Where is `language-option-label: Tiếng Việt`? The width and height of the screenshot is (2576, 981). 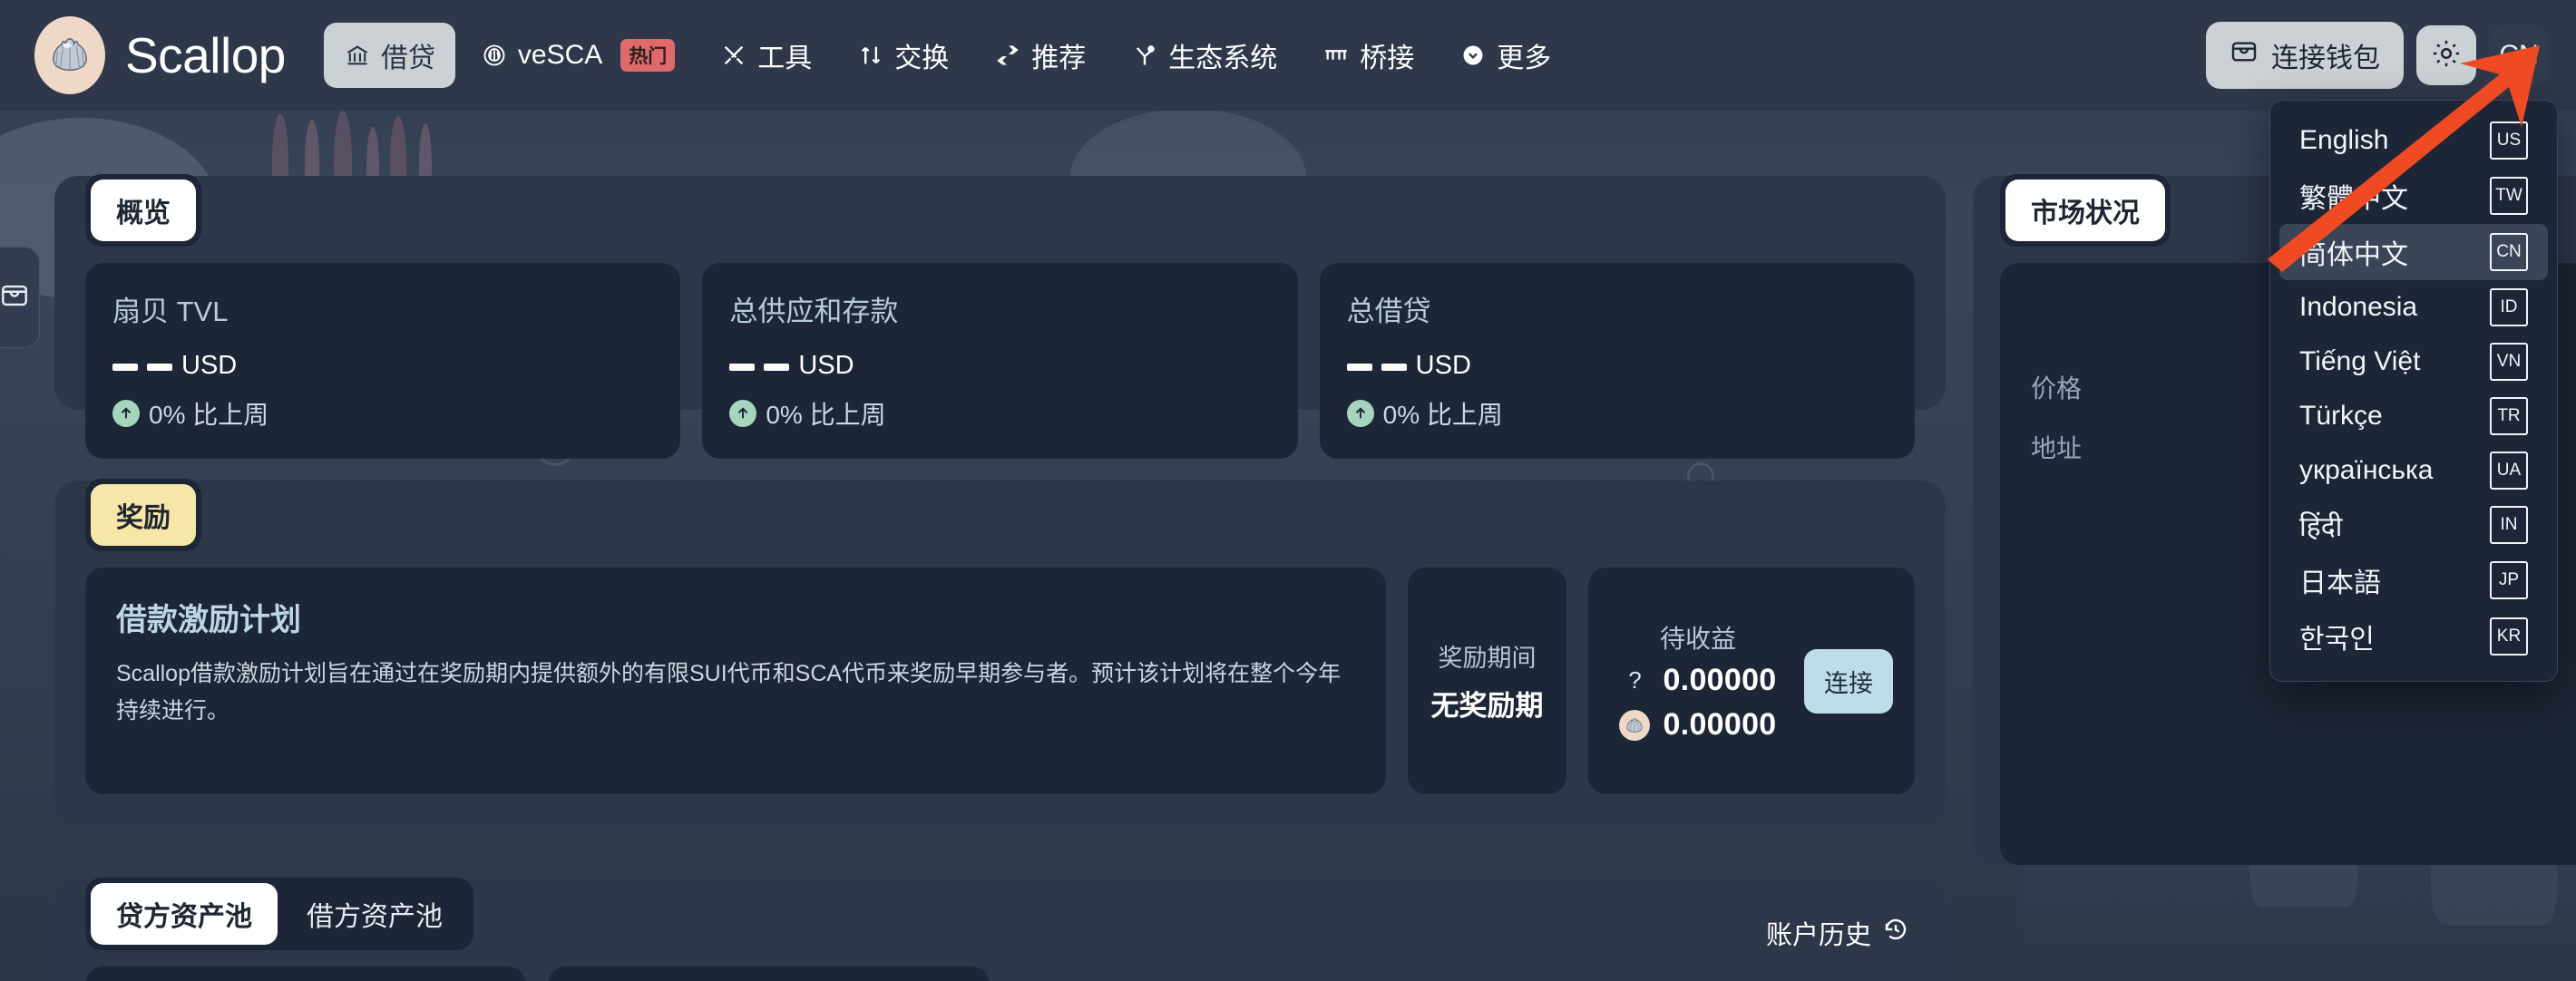
language-option-label: Tiếng Việt is located at coordinates (2360, 361).